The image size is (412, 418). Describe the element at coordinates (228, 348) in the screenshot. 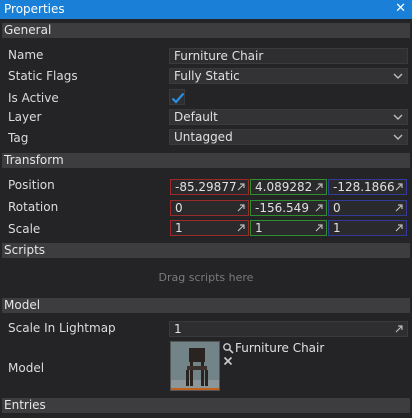

I see `search-icon` at that location.